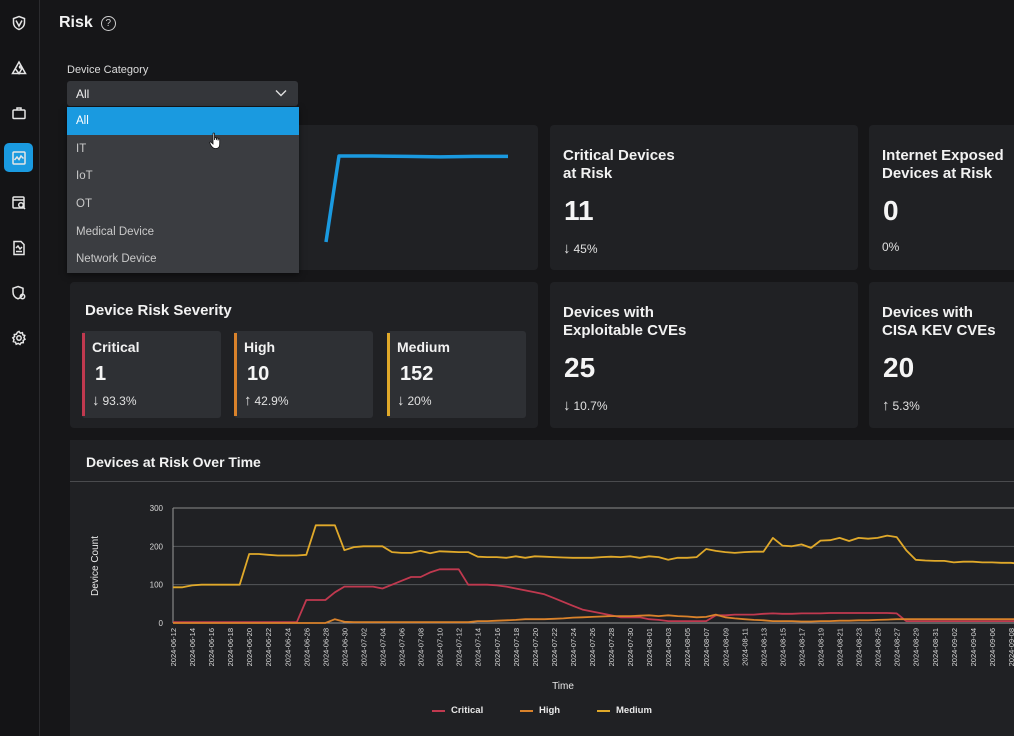 This screenshot has height=736, width=1014. Describe the element at coordinates (18, 337) in the screenshot. I see `nav-settings` at that location.